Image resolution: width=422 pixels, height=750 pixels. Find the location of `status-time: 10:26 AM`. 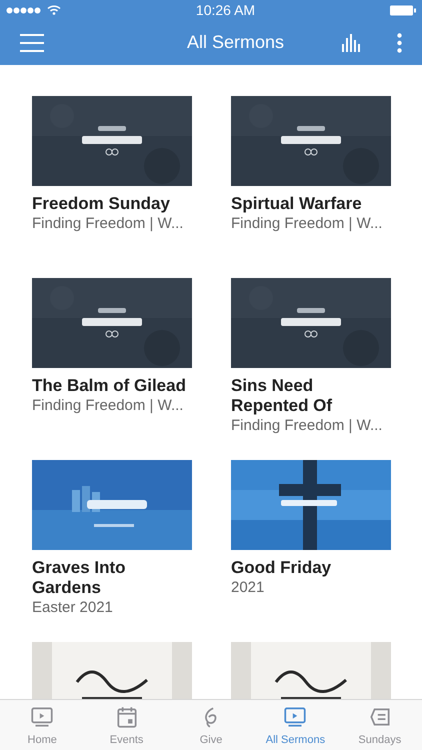

status-time: 10:26 AM is located at coordinates (226, 10).